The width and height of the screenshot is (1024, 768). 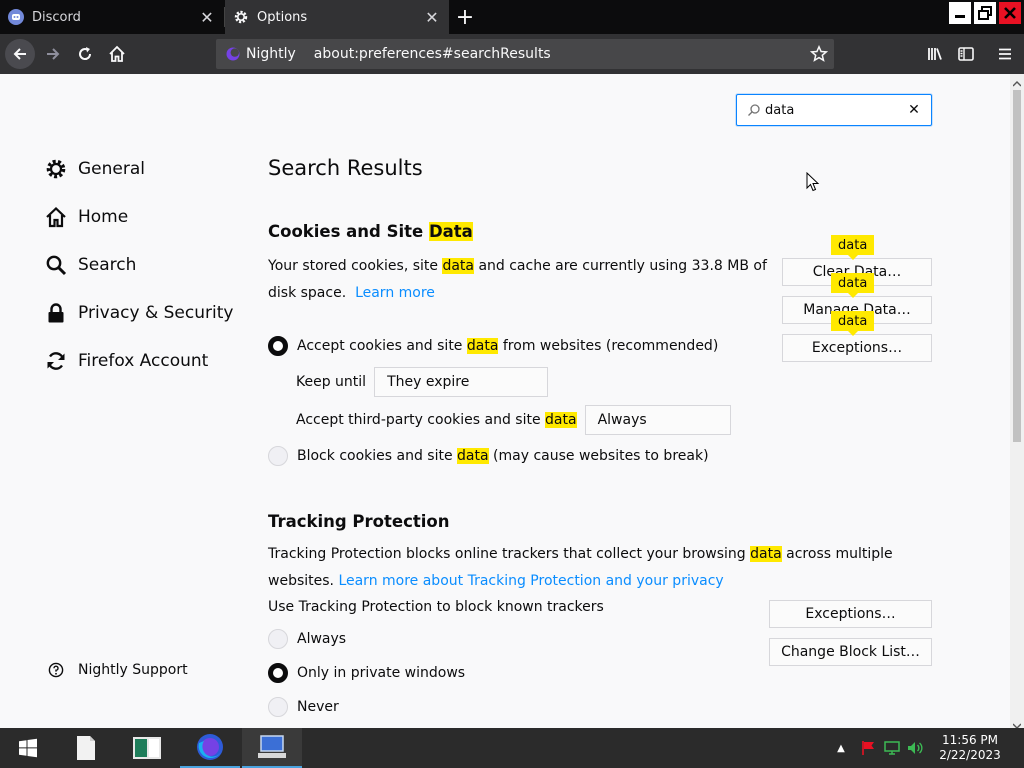 What do you see at coordinates (868, 748) in the screenshot?
I see `action-center-flag-icon` at bounding box center [868, 748].